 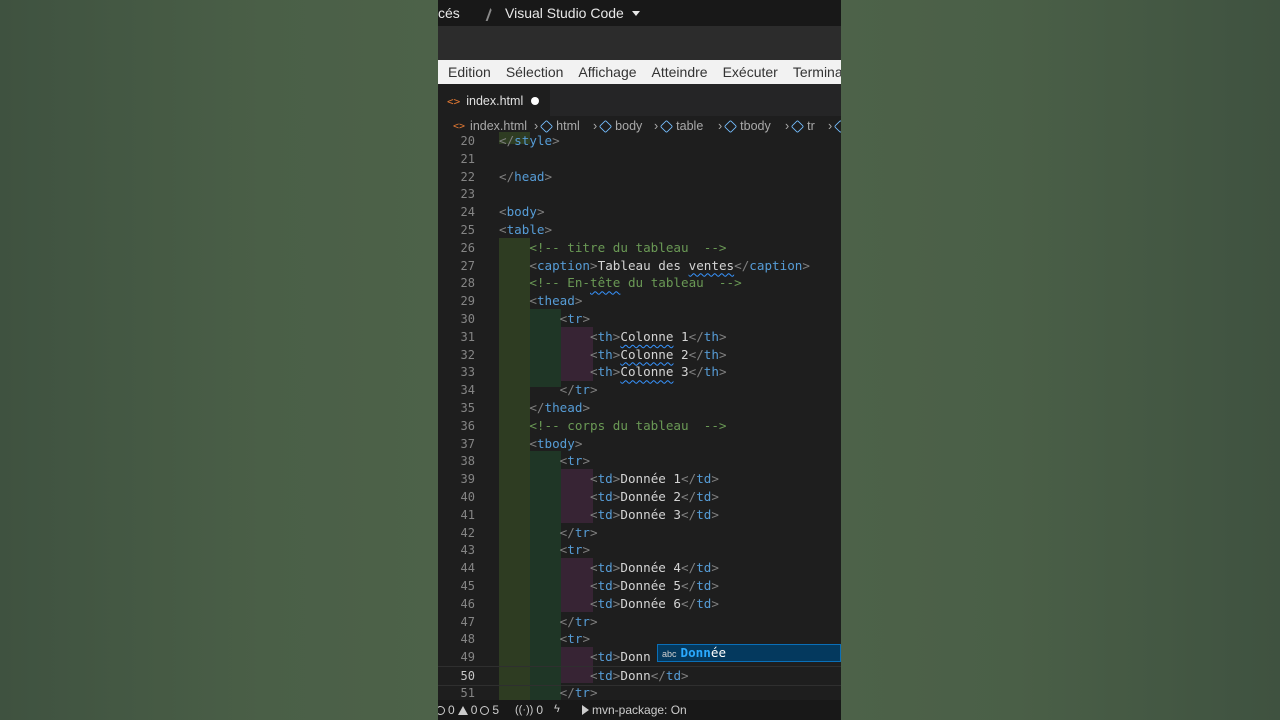 I want to click on code-line: 36 <!-- corps du tableau -->, so click(x=639, y=426).